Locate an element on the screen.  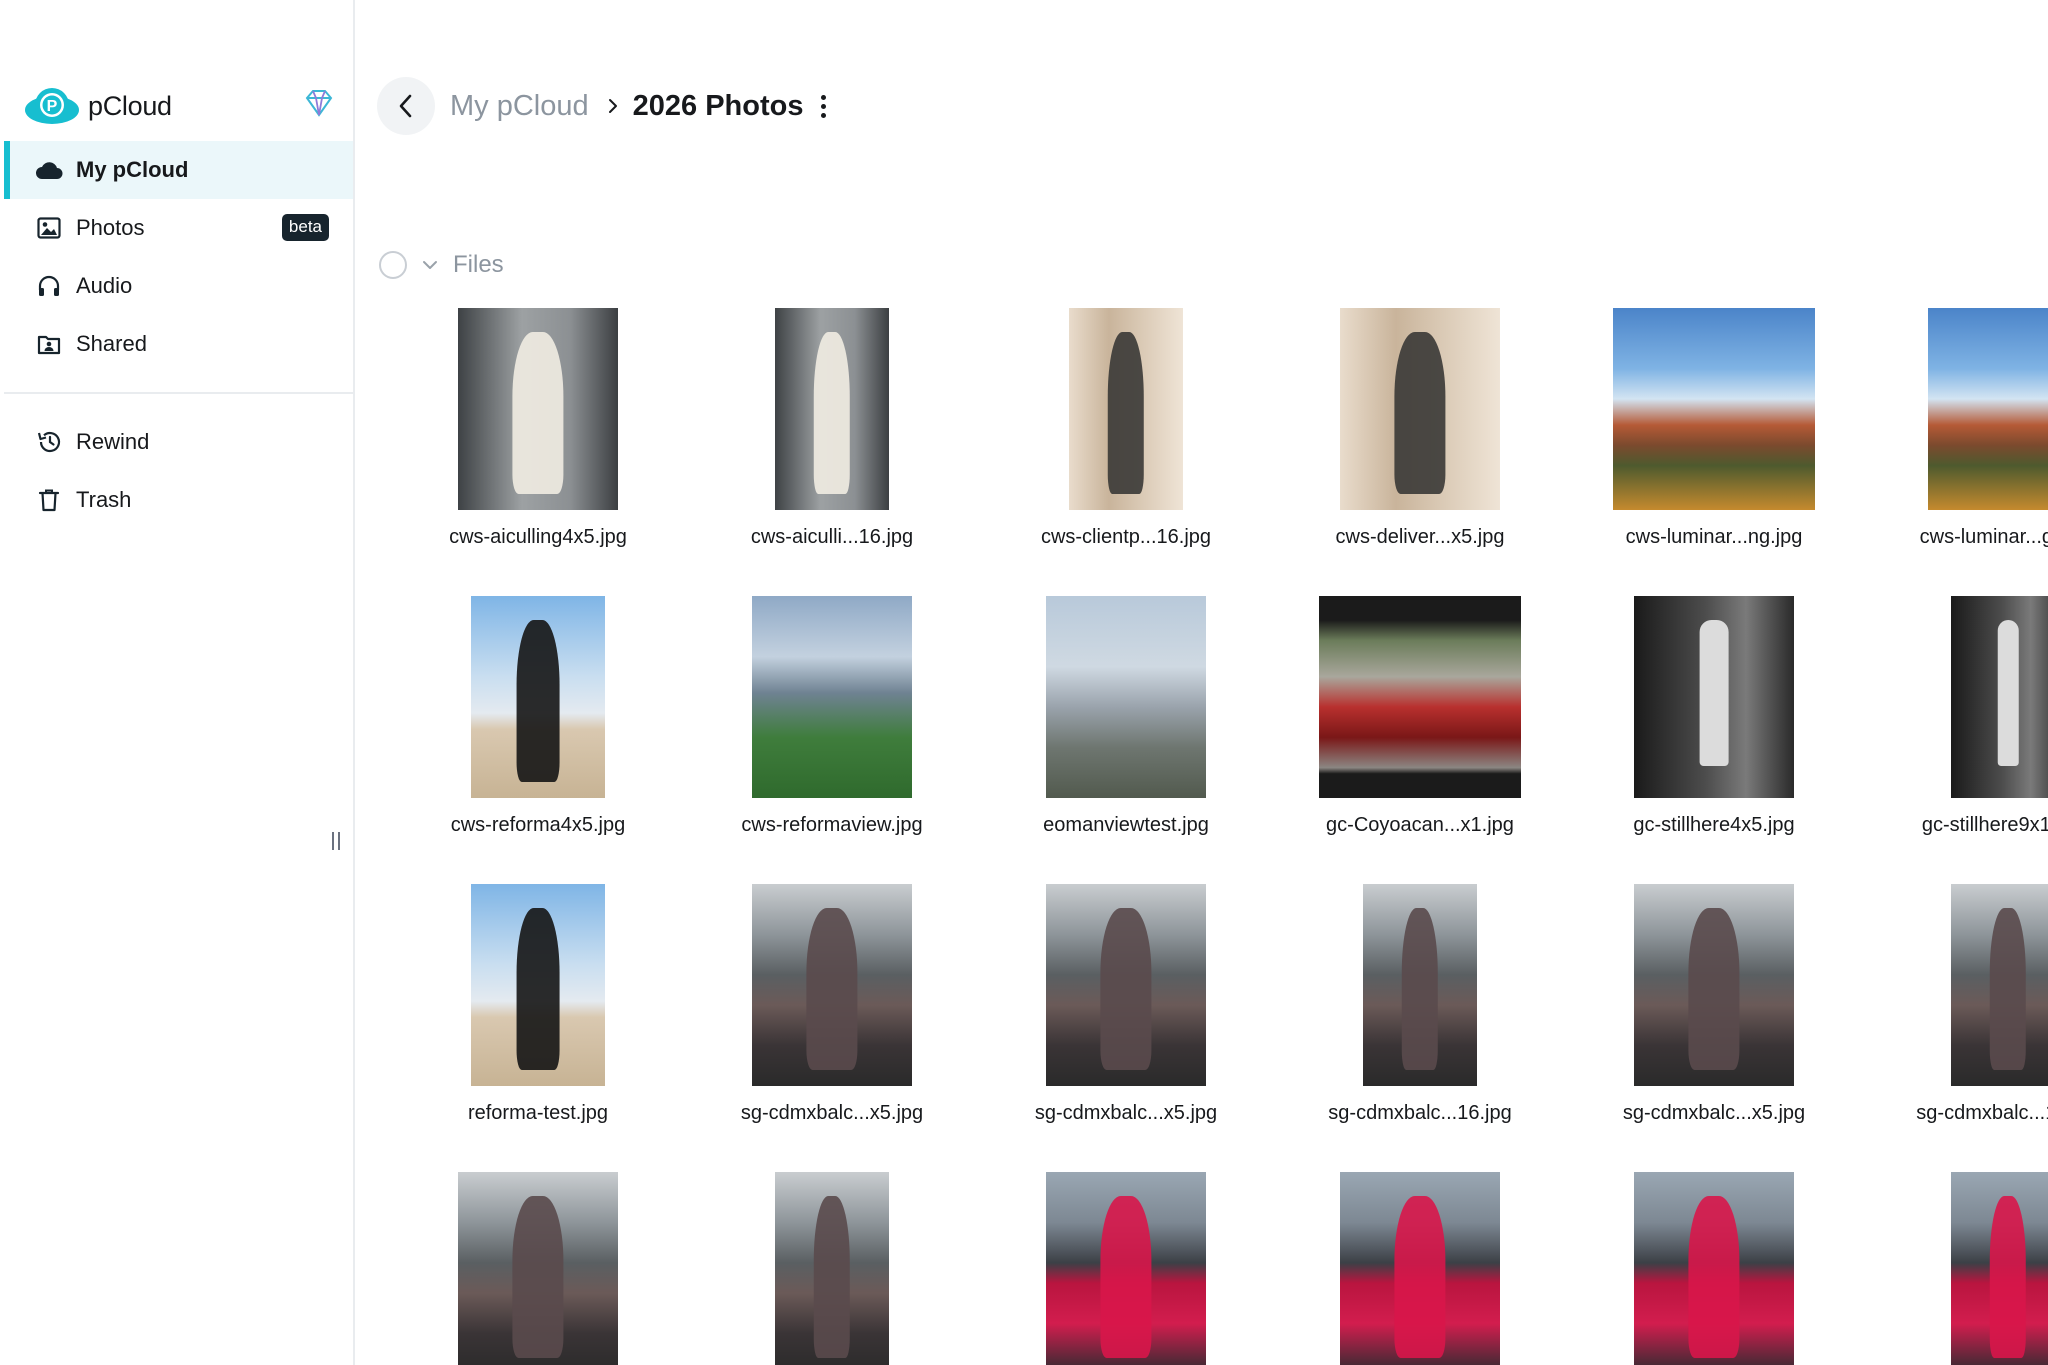
file-tile: cws-reformaview.jpg is located at coordinates (832, 718).